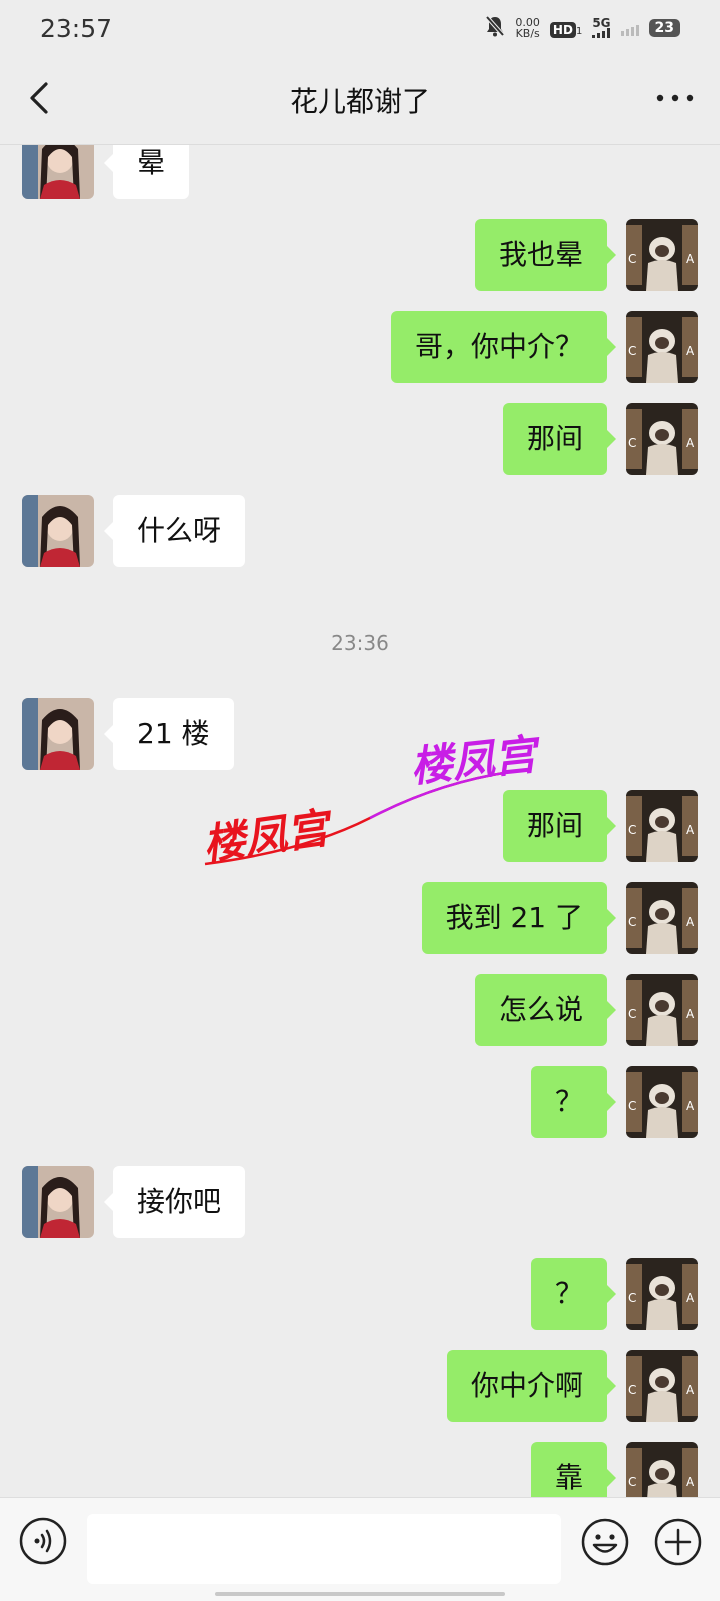  I want to click on signal-bars-icon, so click(601, 33).